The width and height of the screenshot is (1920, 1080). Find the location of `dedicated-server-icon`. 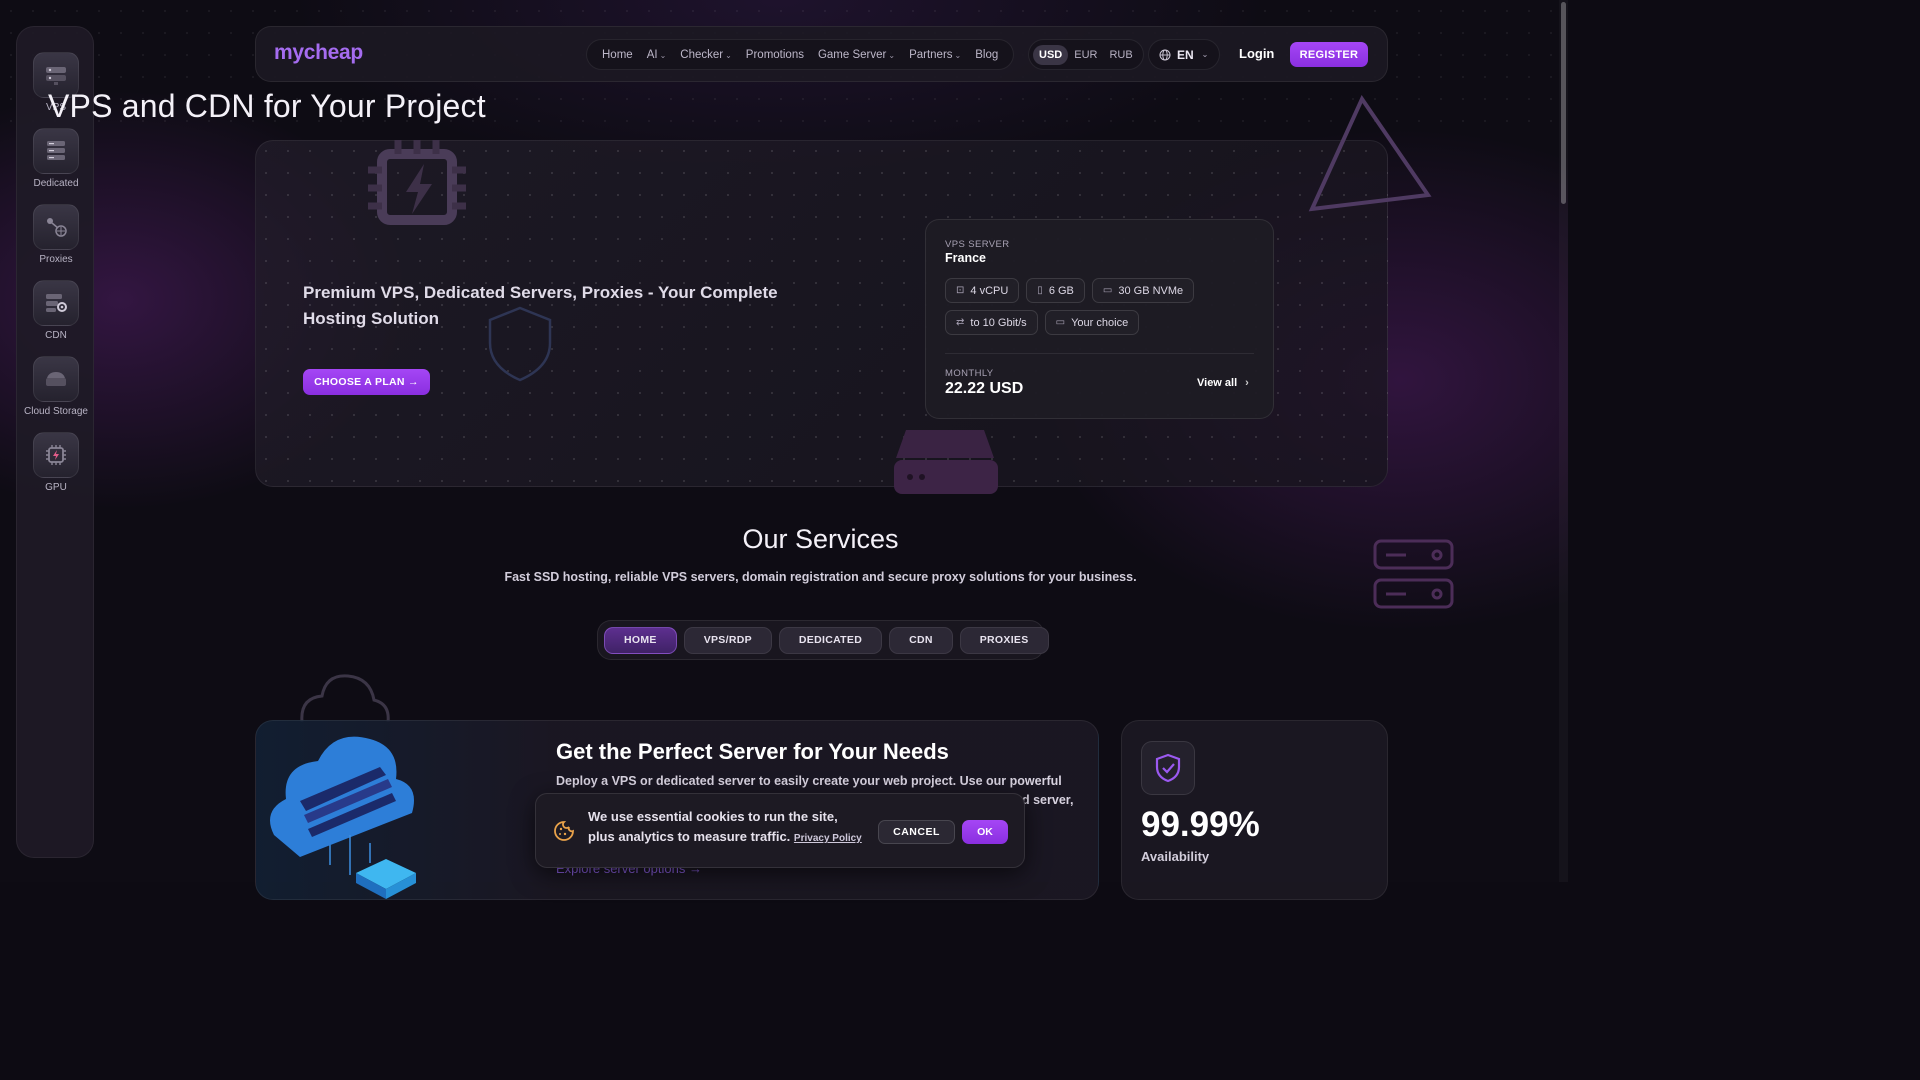

dedicated-server-icon is located at coordinates (56, 151).